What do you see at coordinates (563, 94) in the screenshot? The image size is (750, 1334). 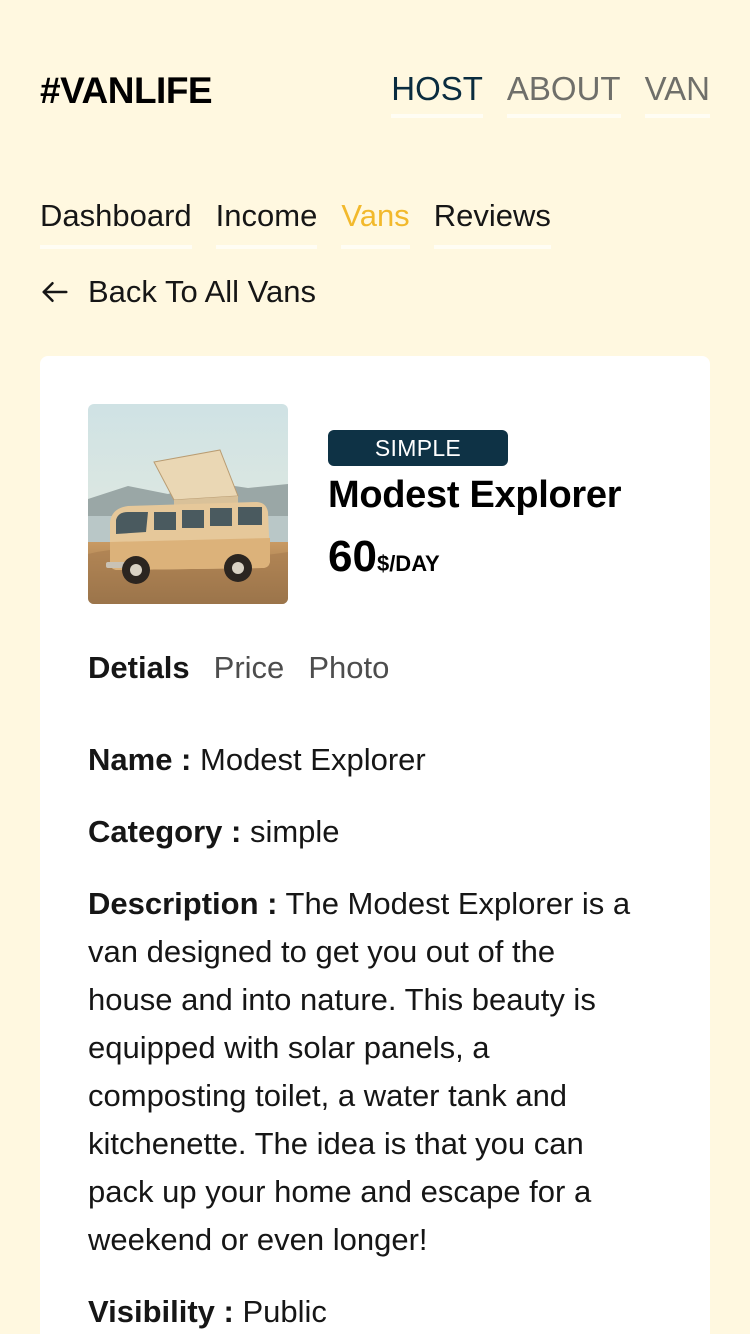 I see `nav-about: ABOUT` at bounding box center [563, 94].